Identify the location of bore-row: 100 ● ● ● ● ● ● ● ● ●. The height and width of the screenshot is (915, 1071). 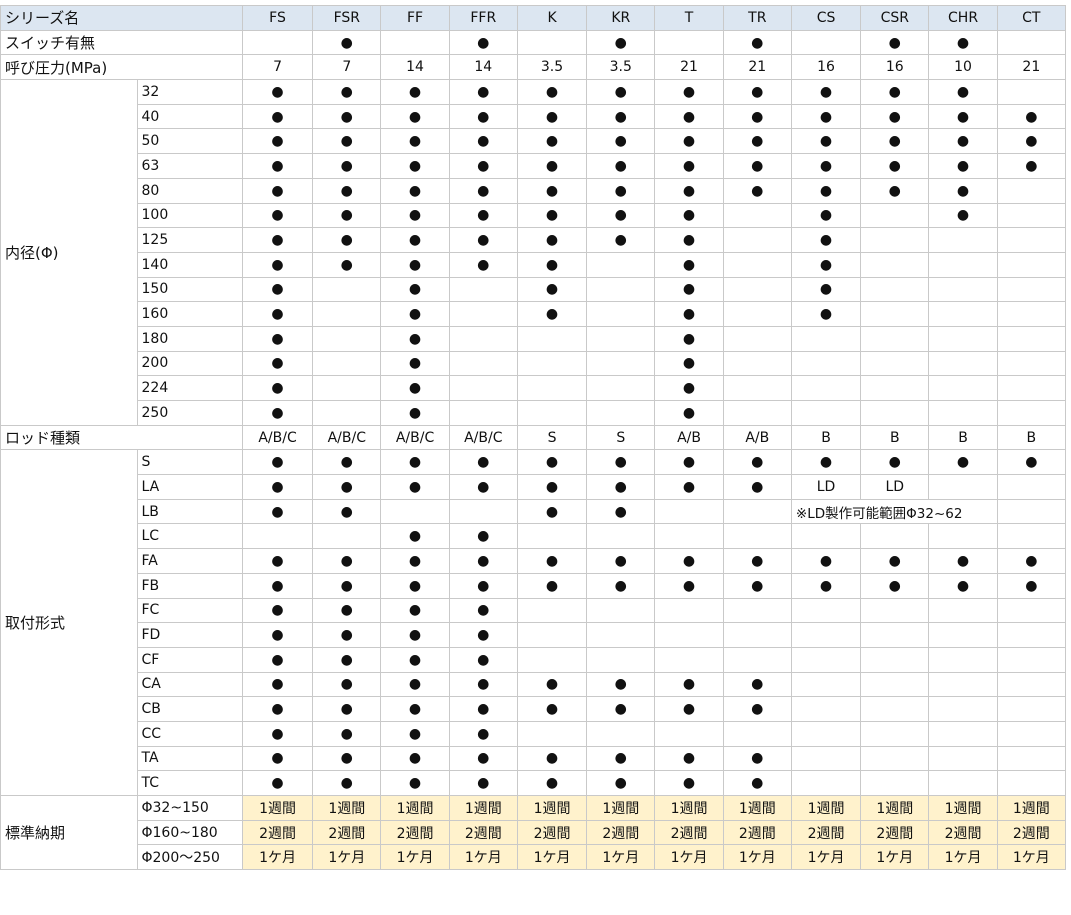
(534, 215).